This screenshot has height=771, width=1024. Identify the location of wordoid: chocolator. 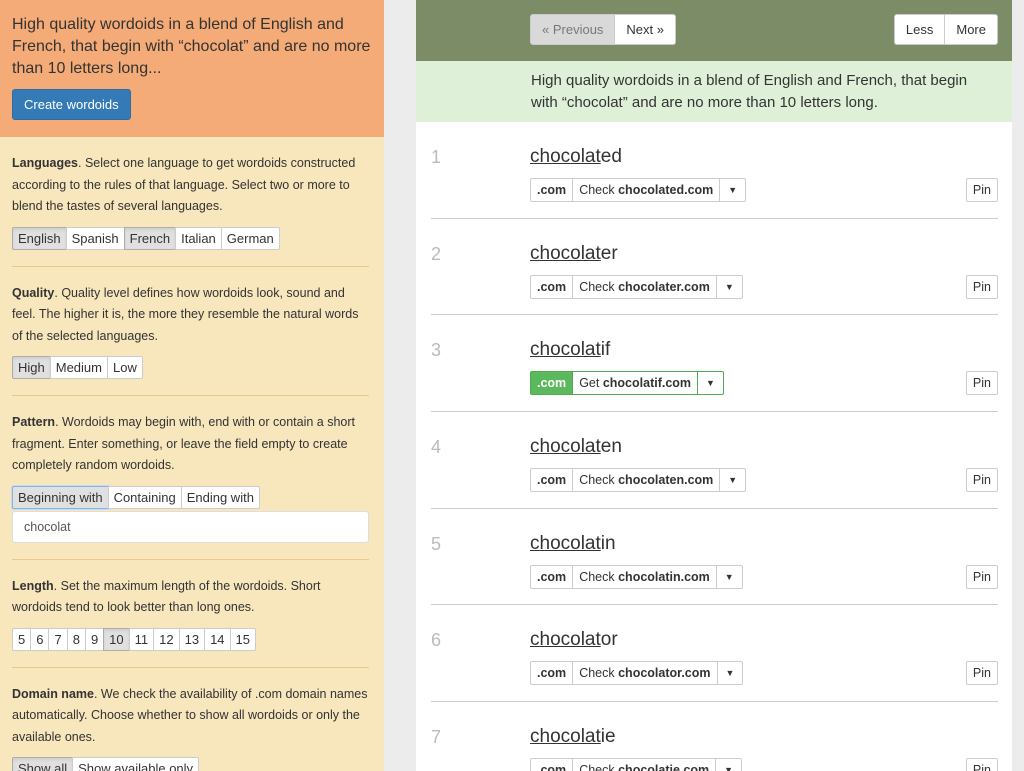
(574, 640).